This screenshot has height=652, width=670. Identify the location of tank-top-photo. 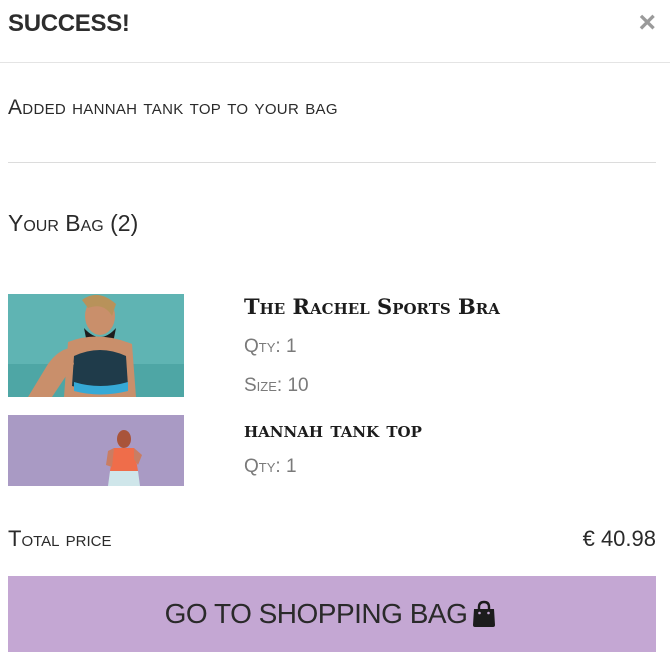
(96, 450).